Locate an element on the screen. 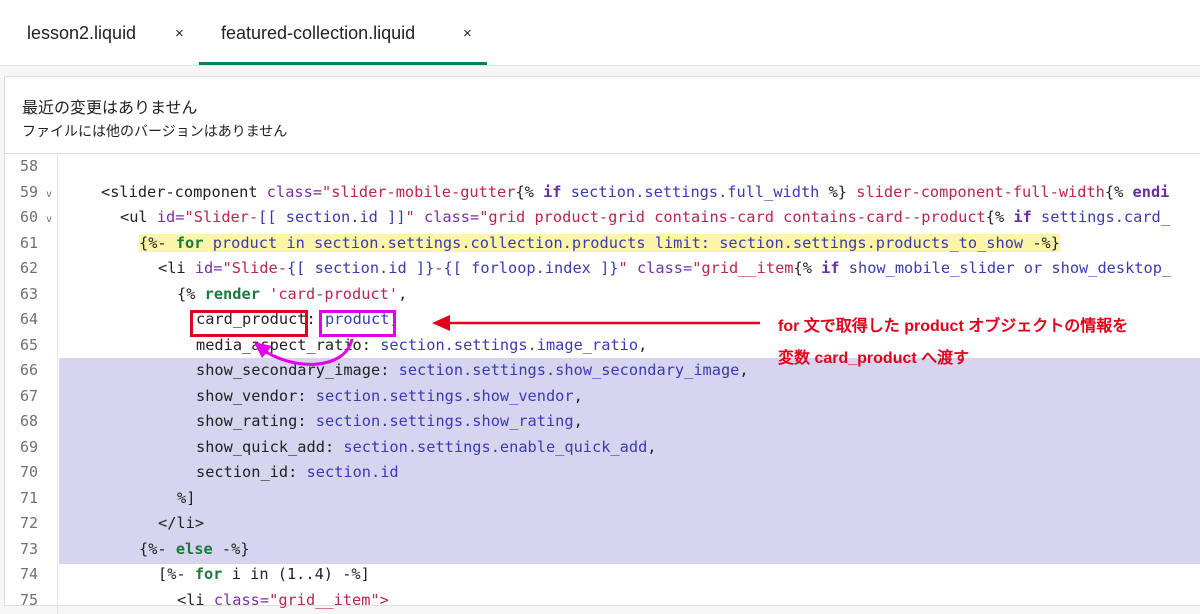  code-token: show_vendor is located at coordinates (247, 395).